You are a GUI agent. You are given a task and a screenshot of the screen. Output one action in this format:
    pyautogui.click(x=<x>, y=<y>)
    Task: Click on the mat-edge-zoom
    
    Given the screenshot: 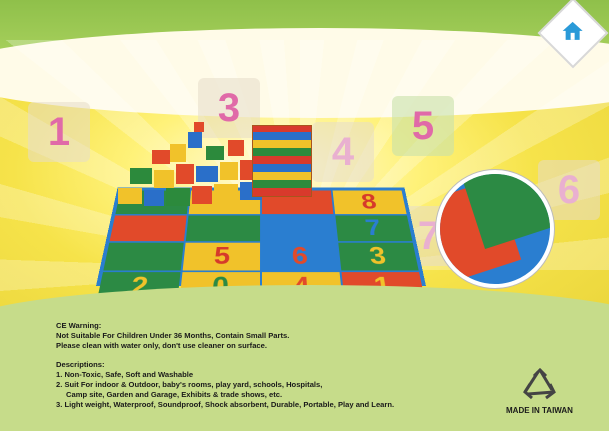 What is the action you would take?
    pyautogui.click(x=495, y=229)
    